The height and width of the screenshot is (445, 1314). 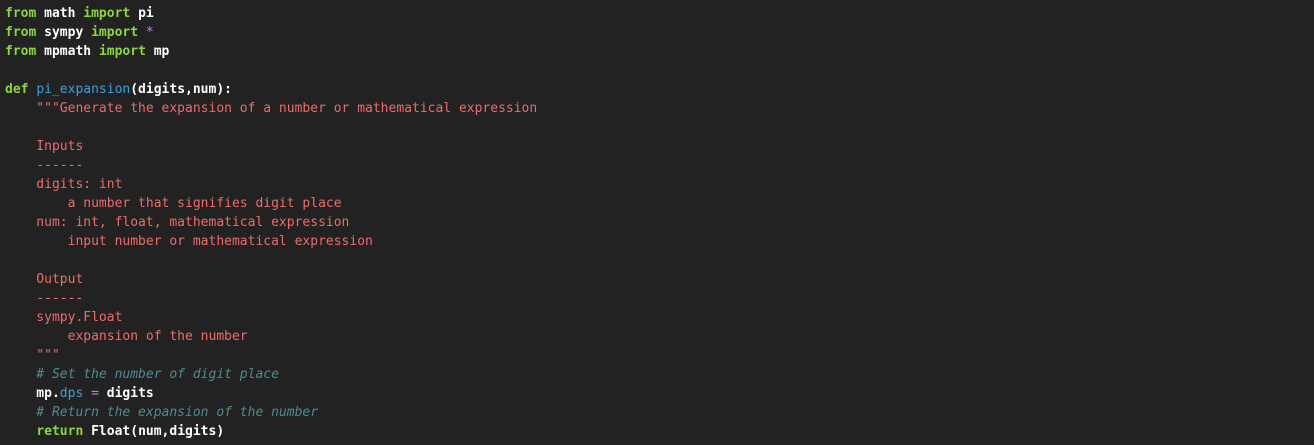 What do you see at coordinates (95, 393) in the screenshot?
I see `operator-token: =` at bounding box center [95, 393].